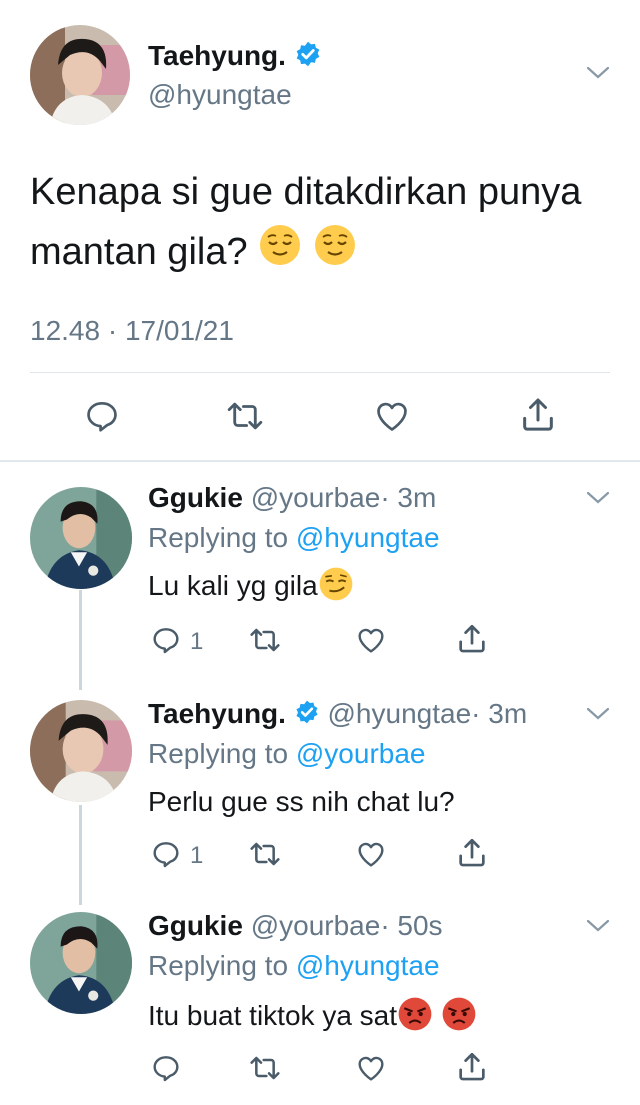  Describe the element at coordinates (132, 331) in the screenshot. I see `main-timestamp: 12.48 · 17/01/21` at that location.